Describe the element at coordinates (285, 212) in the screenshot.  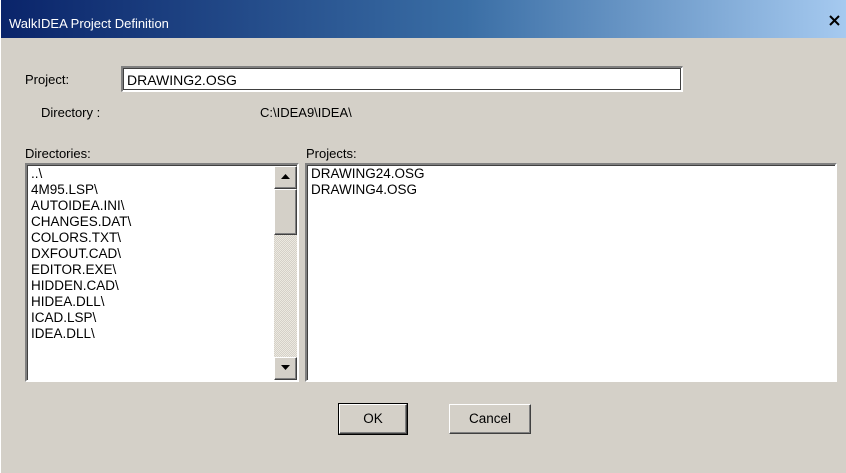
I see `scroll-thumb` at that location.